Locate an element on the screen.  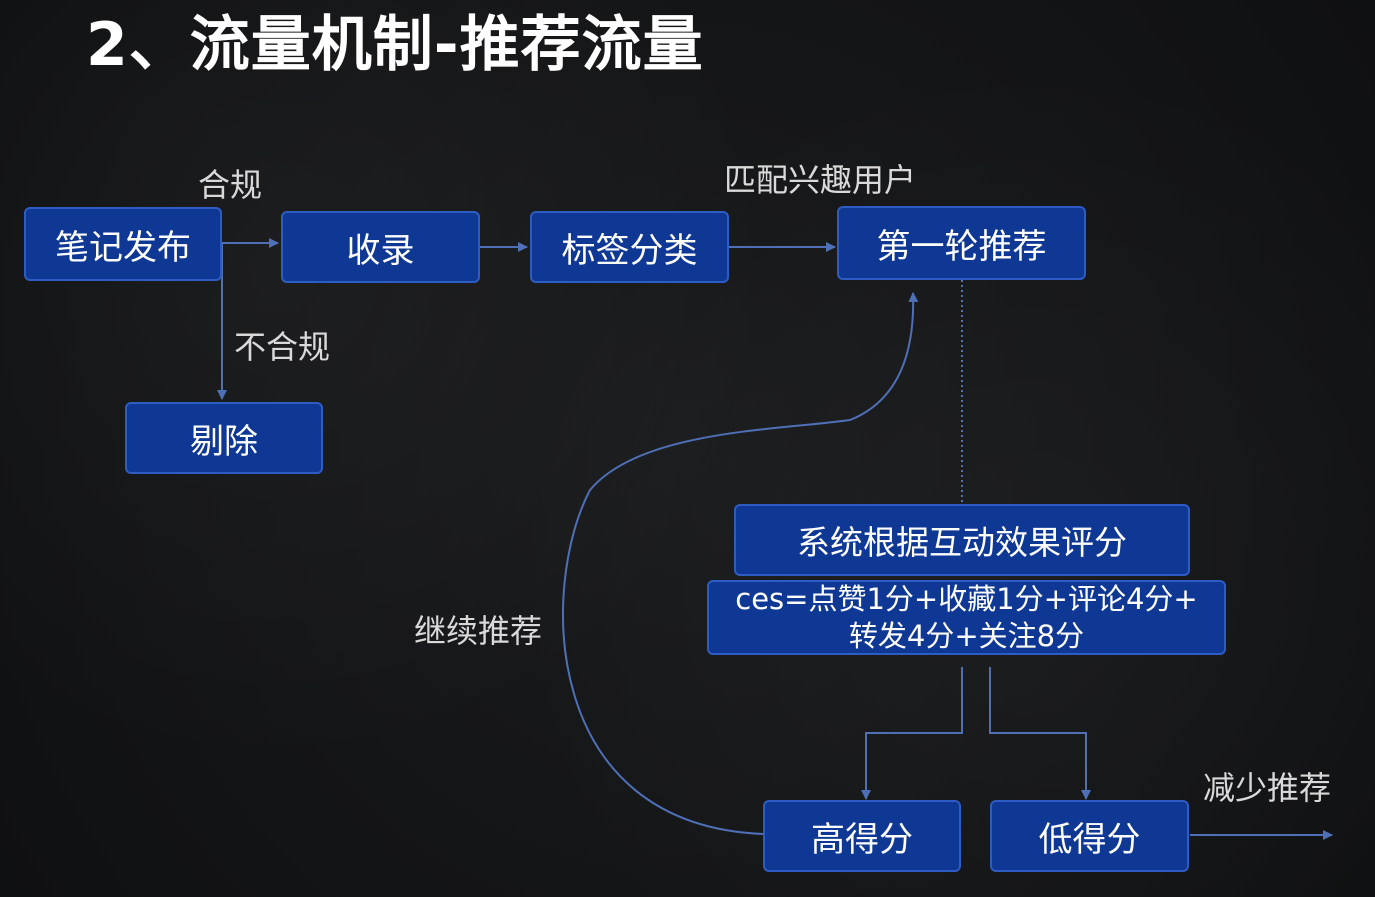
label-match-interest-users: 匹配兴趣用户 is located at coordinates (820, 180).